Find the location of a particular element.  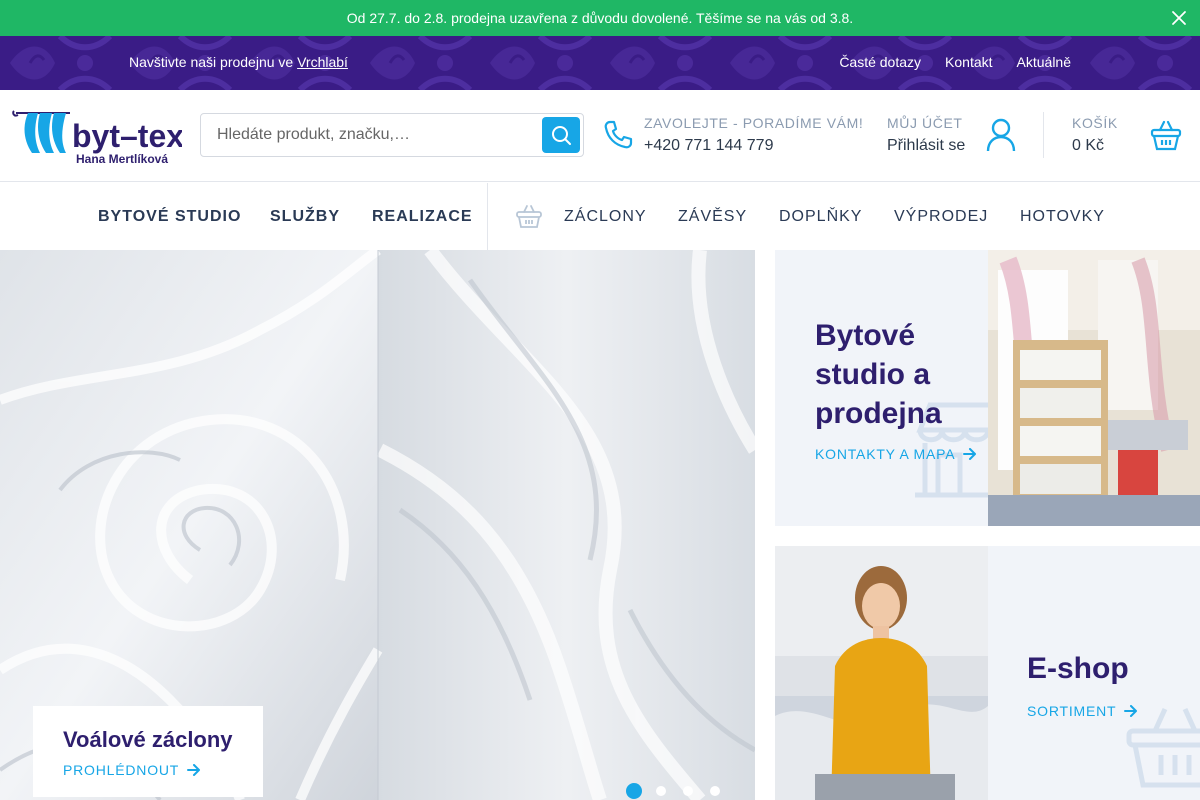

close-icon is located at coordinates (1179, 18).